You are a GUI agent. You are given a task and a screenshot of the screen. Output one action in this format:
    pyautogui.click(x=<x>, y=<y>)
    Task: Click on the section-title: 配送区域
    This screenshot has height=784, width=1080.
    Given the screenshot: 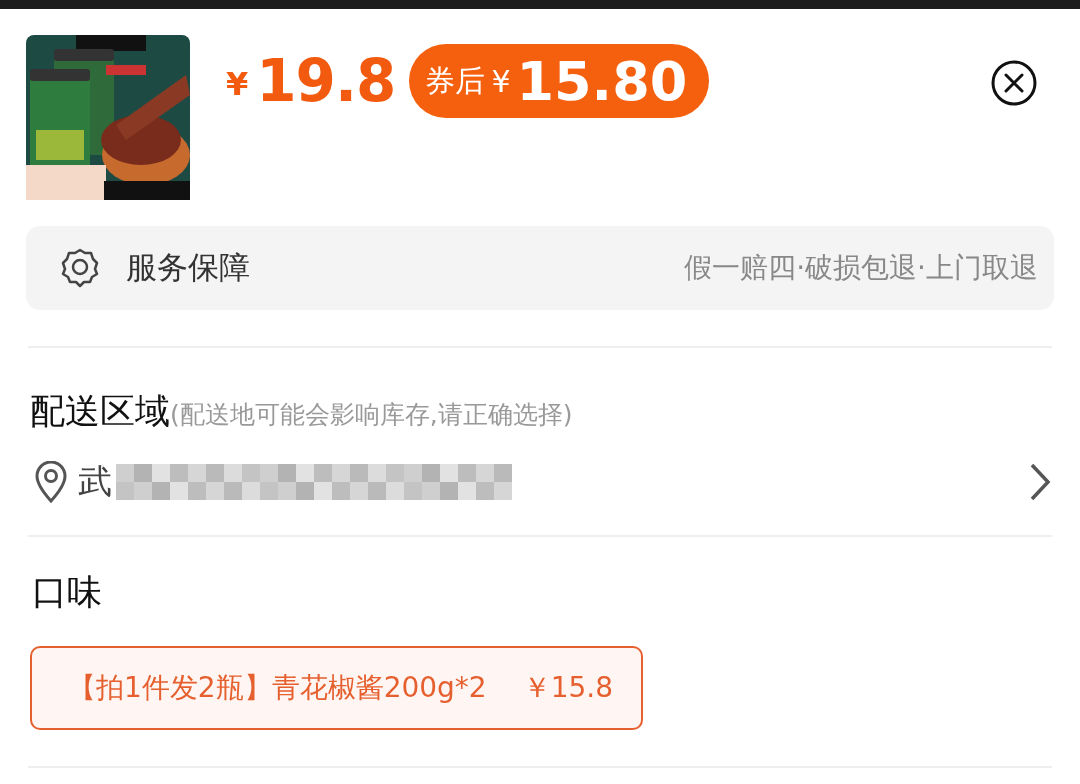 What is the action you would take?
    pyautogui.click(x=100, y=411)
    